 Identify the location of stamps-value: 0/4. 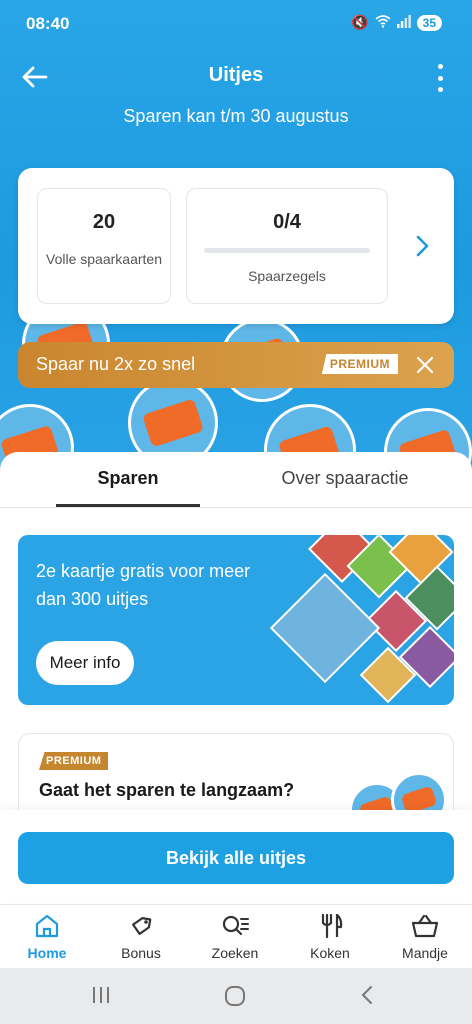
(287, 222).